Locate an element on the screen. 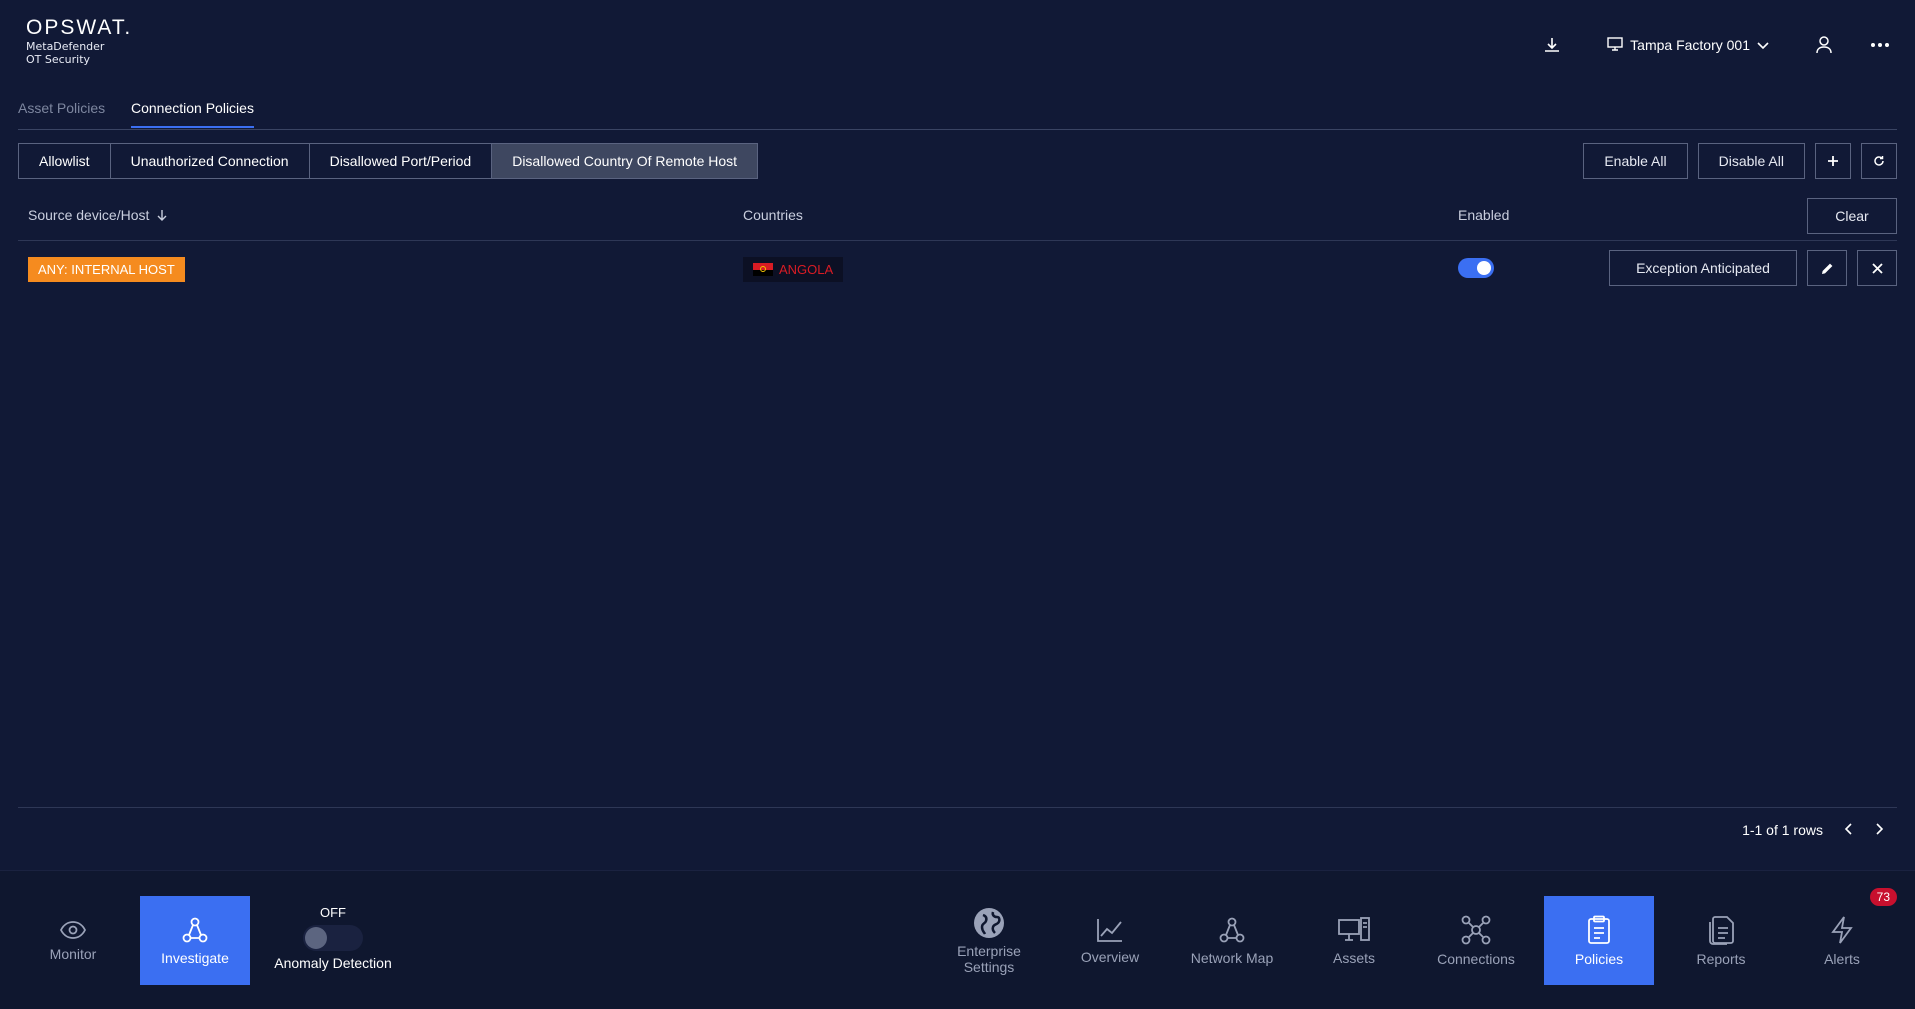 This screenshot has width=1915, height=1009. eye-icon is located at coordinates (73, 929).